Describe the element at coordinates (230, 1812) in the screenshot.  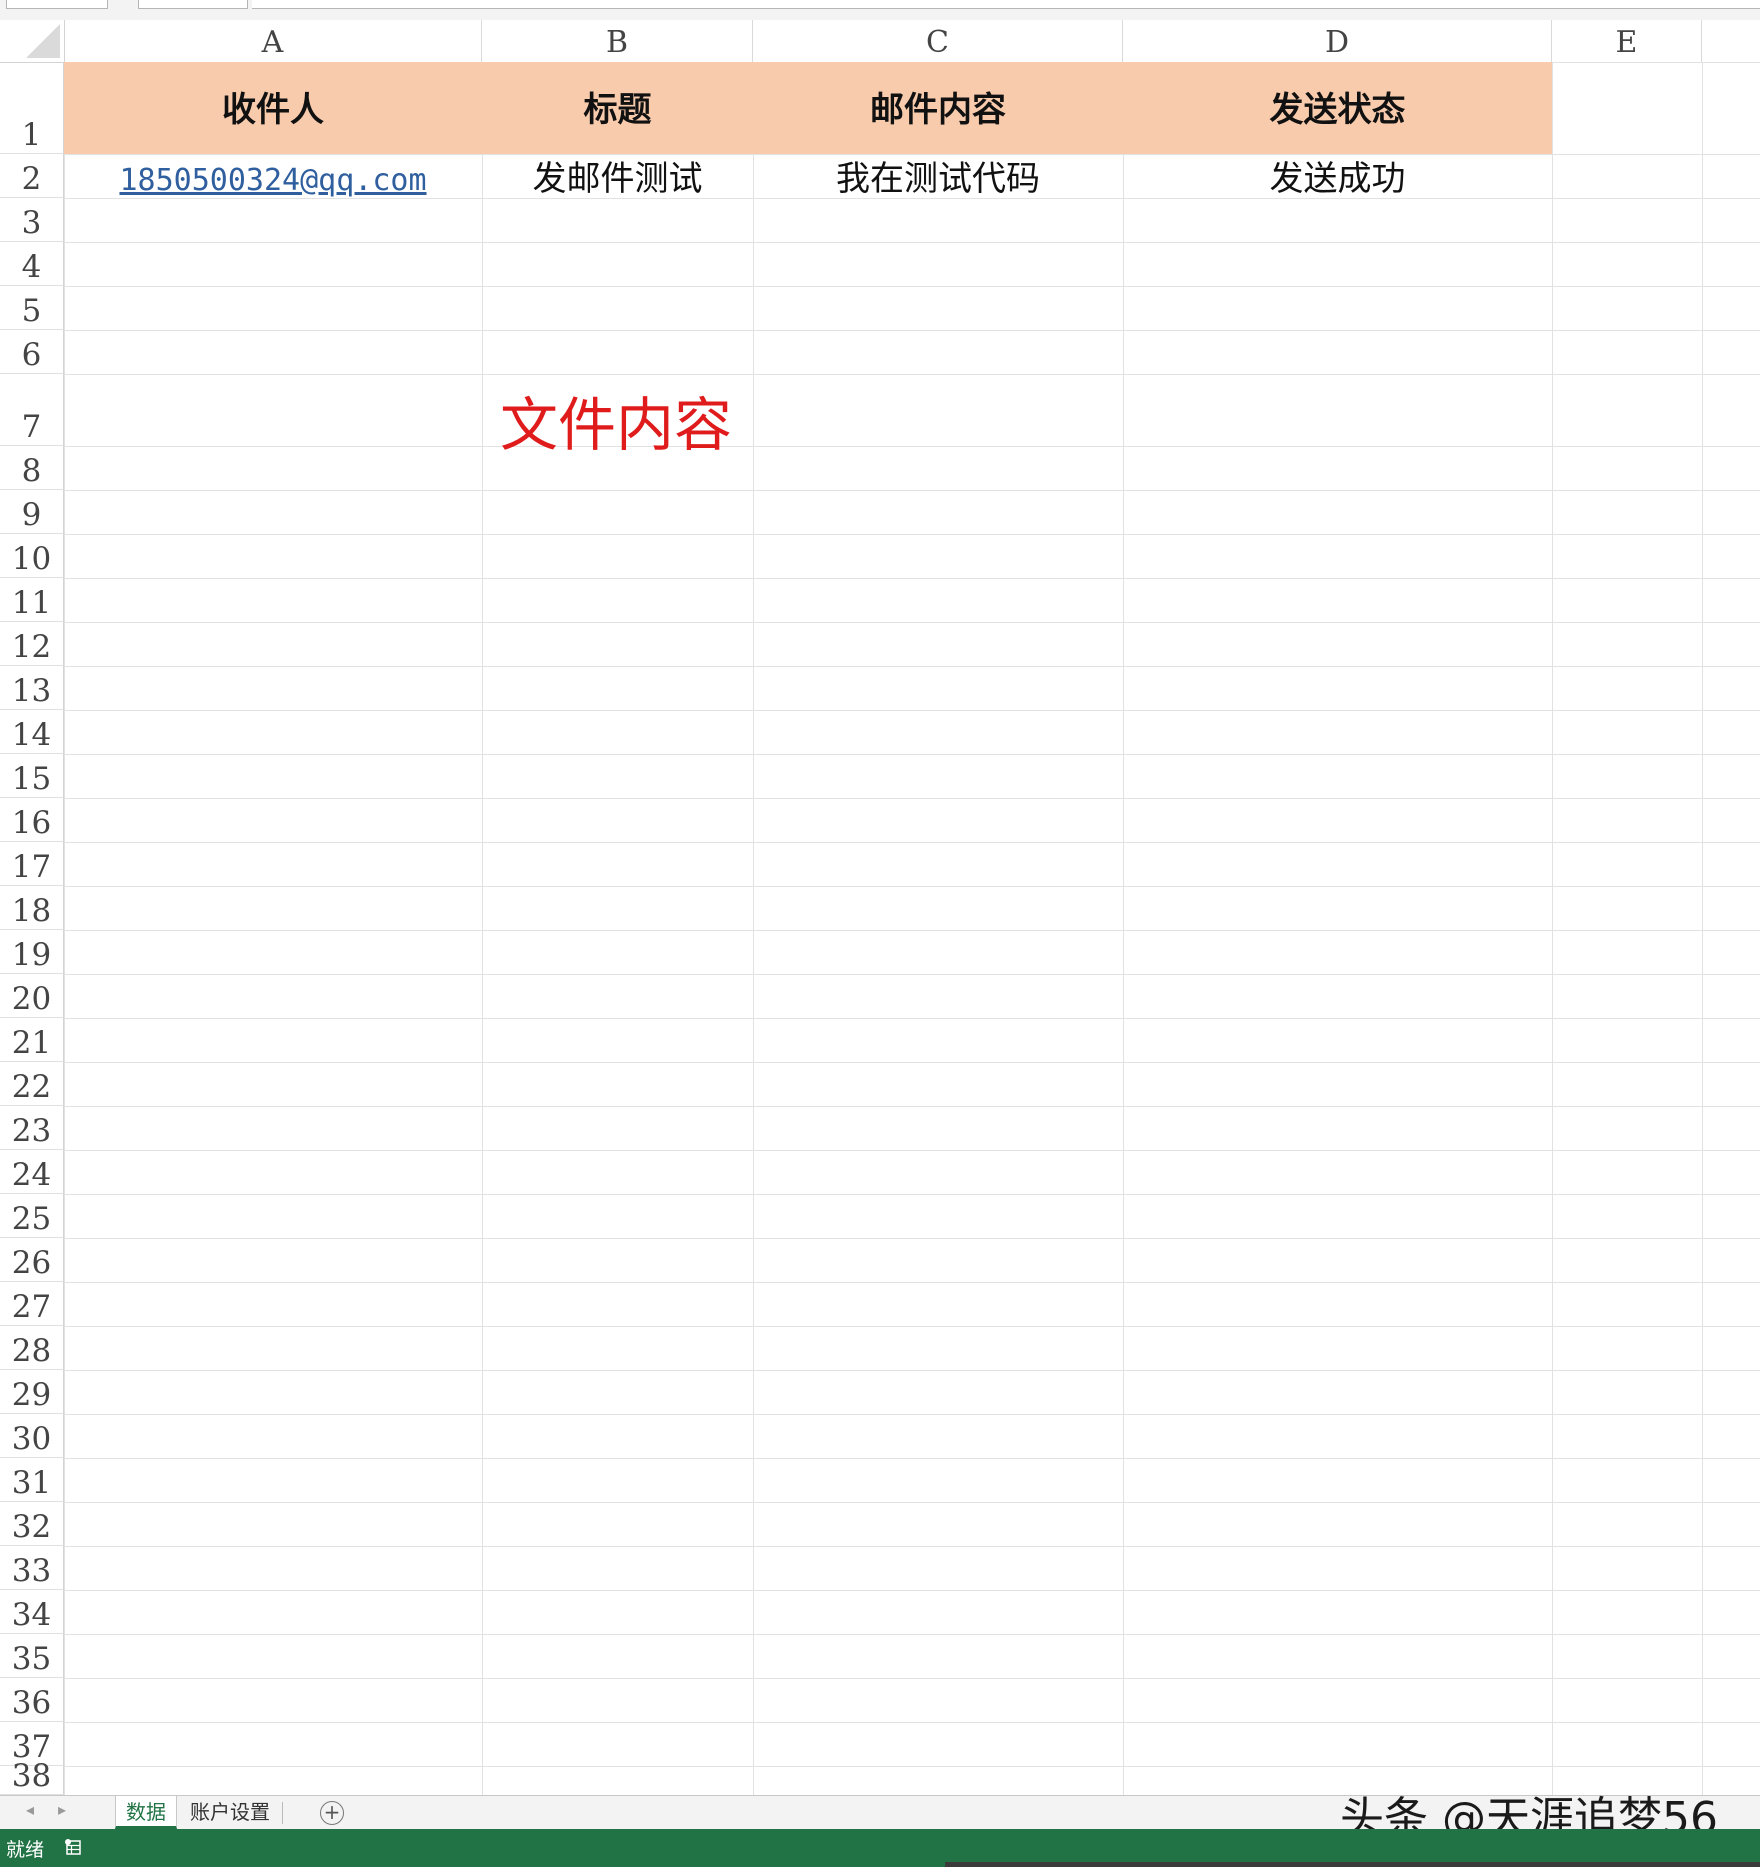
I see `sheet-tab-account-settings: 账户设置` at that location.